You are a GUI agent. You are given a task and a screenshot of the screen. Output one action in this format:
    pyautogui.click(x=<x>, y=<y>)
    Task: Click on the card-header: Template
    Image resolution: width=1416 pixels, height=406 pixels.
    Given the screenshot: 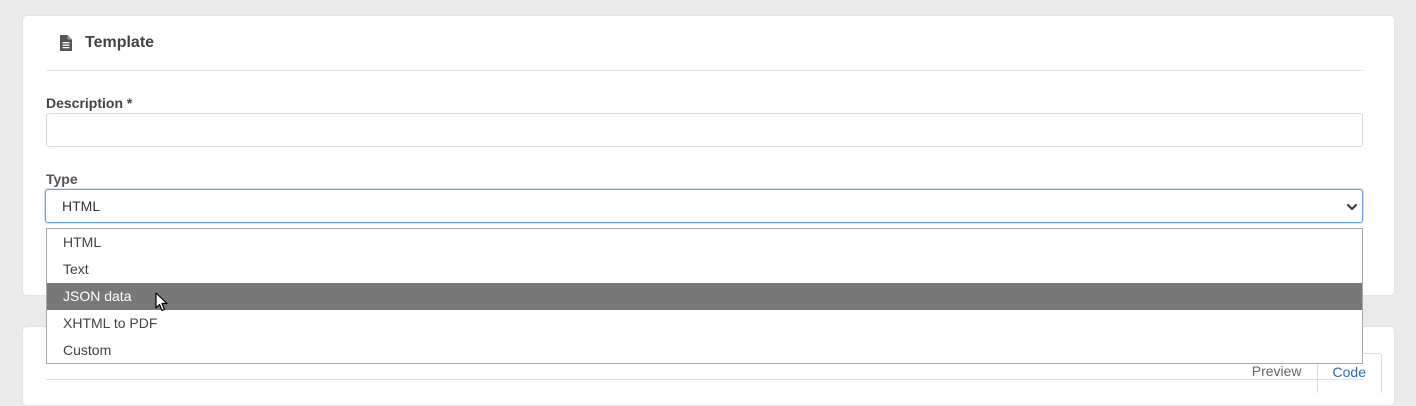 What is the action you would take?
    pyautogui.click(x=704, y=43)
    